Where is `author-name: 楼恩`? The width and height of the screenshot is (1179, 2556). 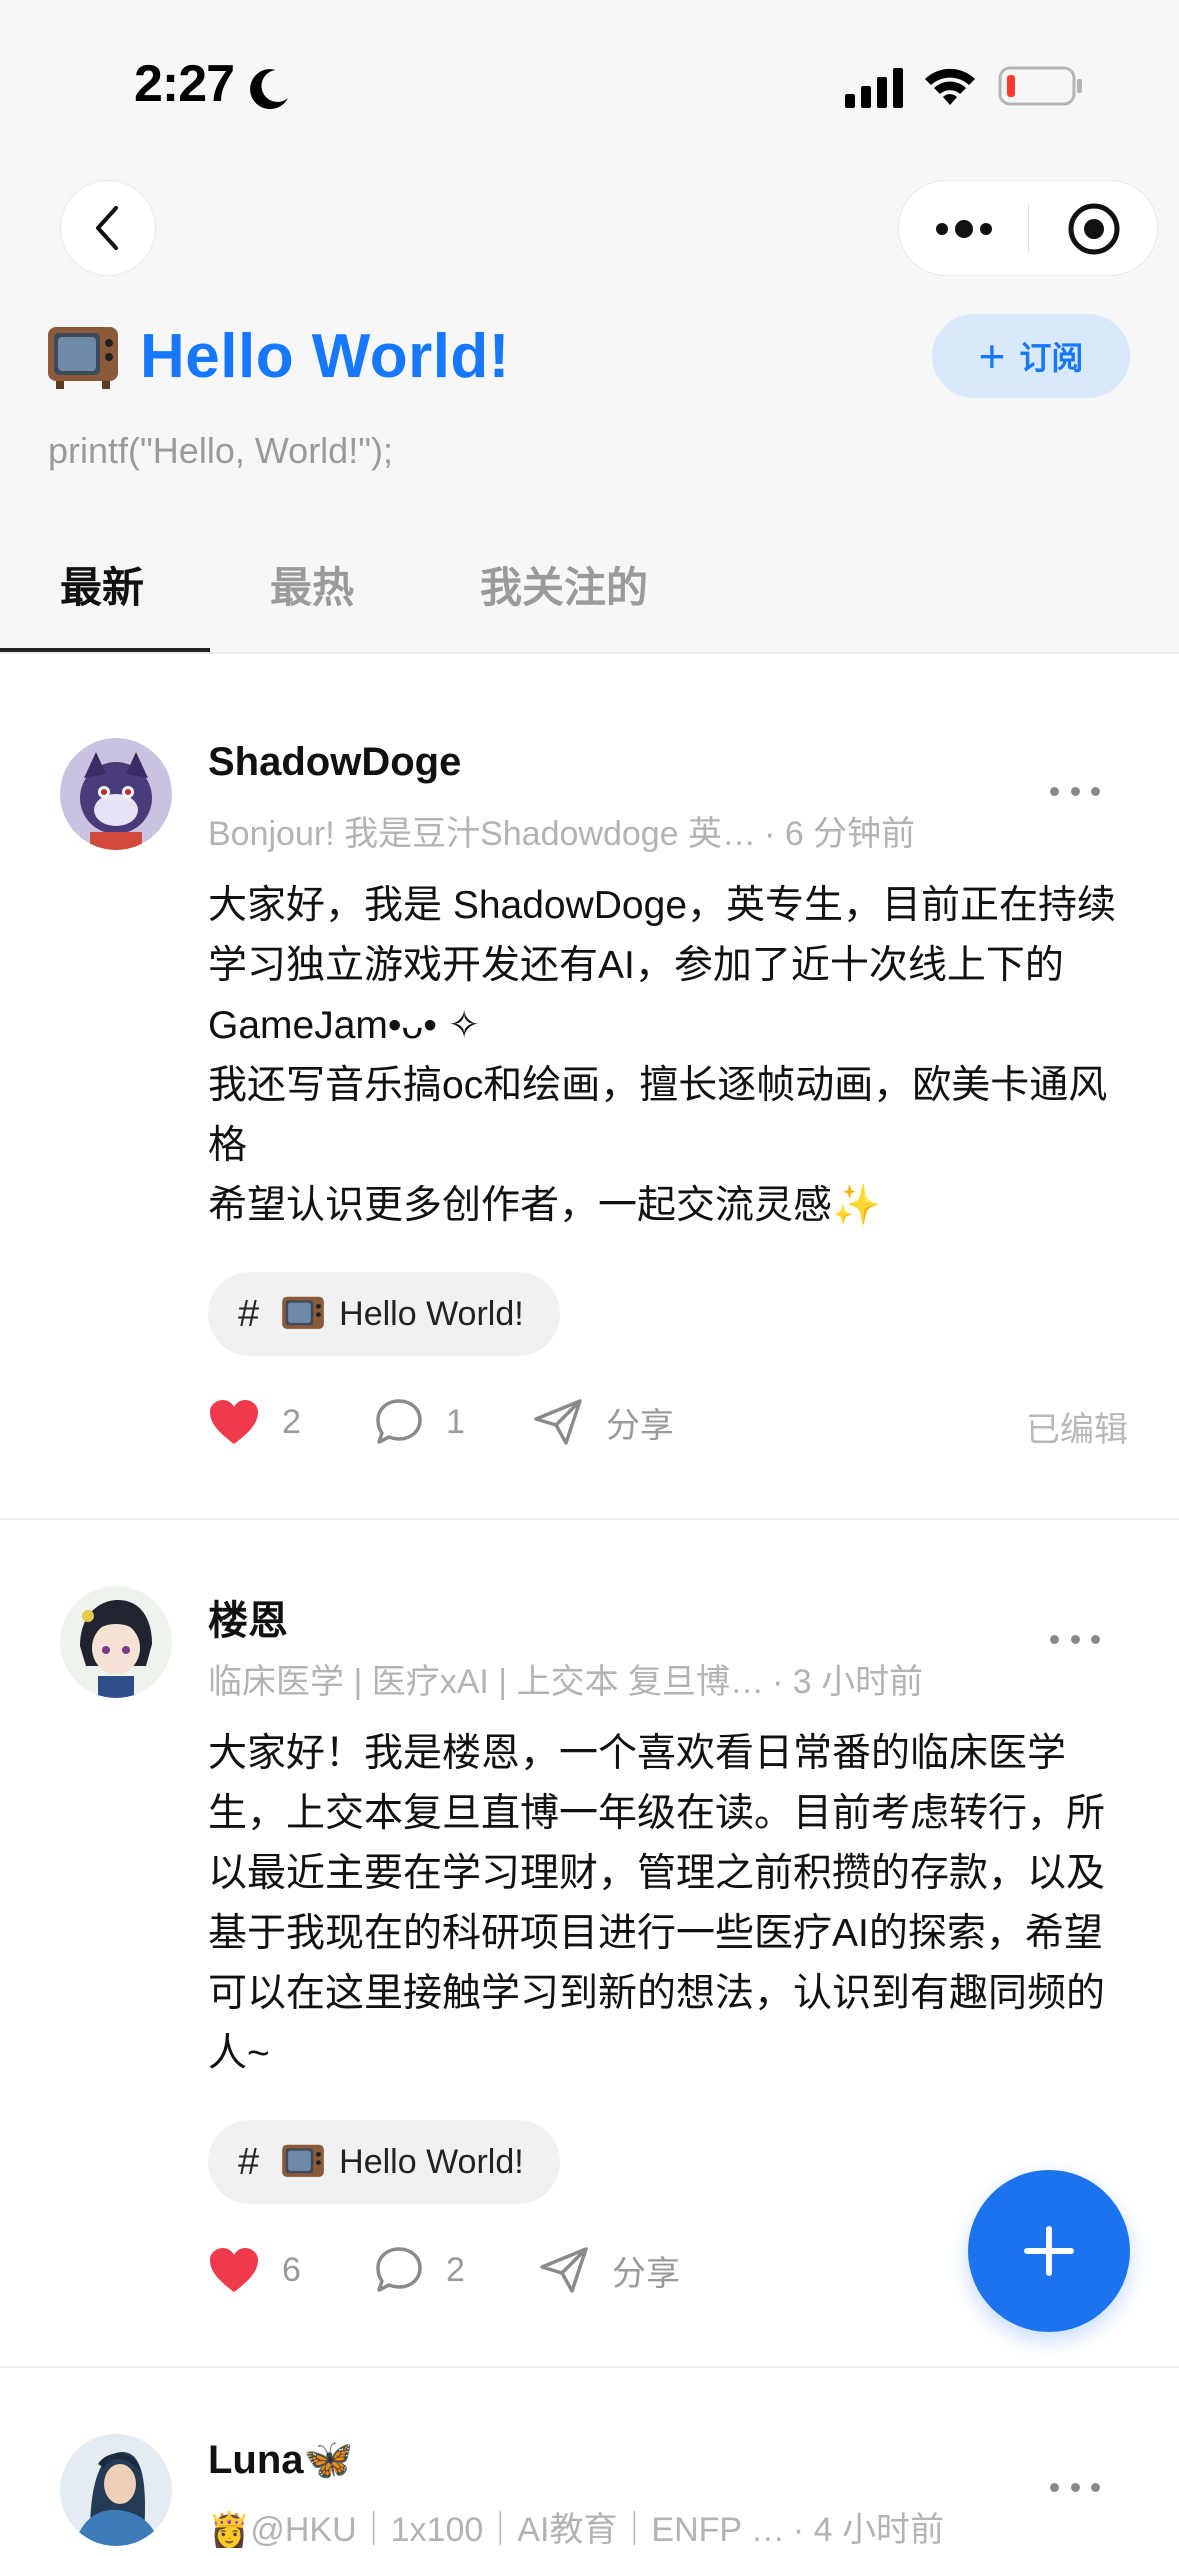 author-name: 楼恩 is located at coordinates (248, 1617).